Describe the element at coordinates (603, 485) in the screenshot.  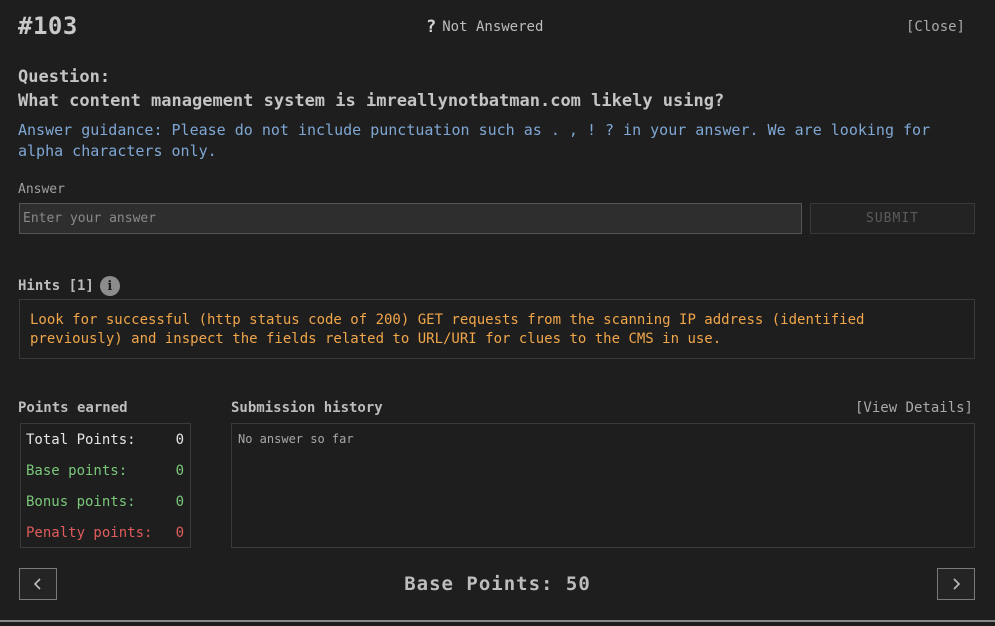
I see `submission-history-box: No answer so far` at that location.